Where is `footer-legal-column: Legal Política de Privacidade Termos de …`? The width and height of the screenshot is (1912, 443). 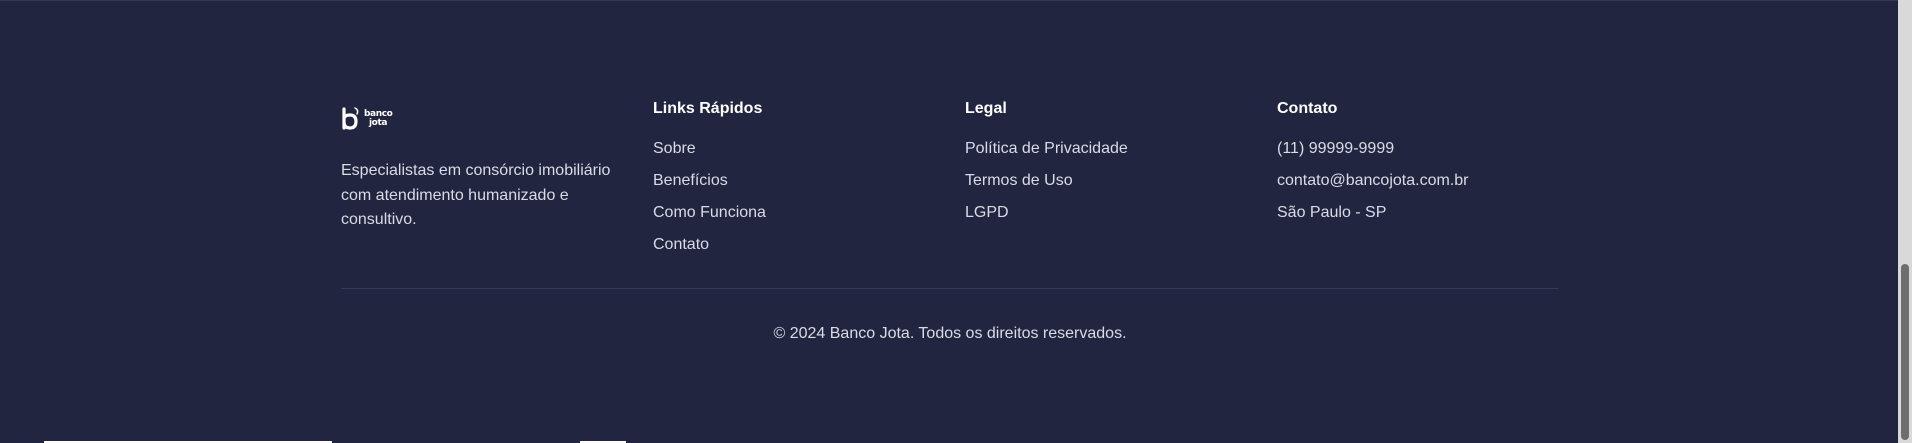 footer-legal-column: Legal Política de Privacidade Termos de … is located at coordinates (1121, 182).